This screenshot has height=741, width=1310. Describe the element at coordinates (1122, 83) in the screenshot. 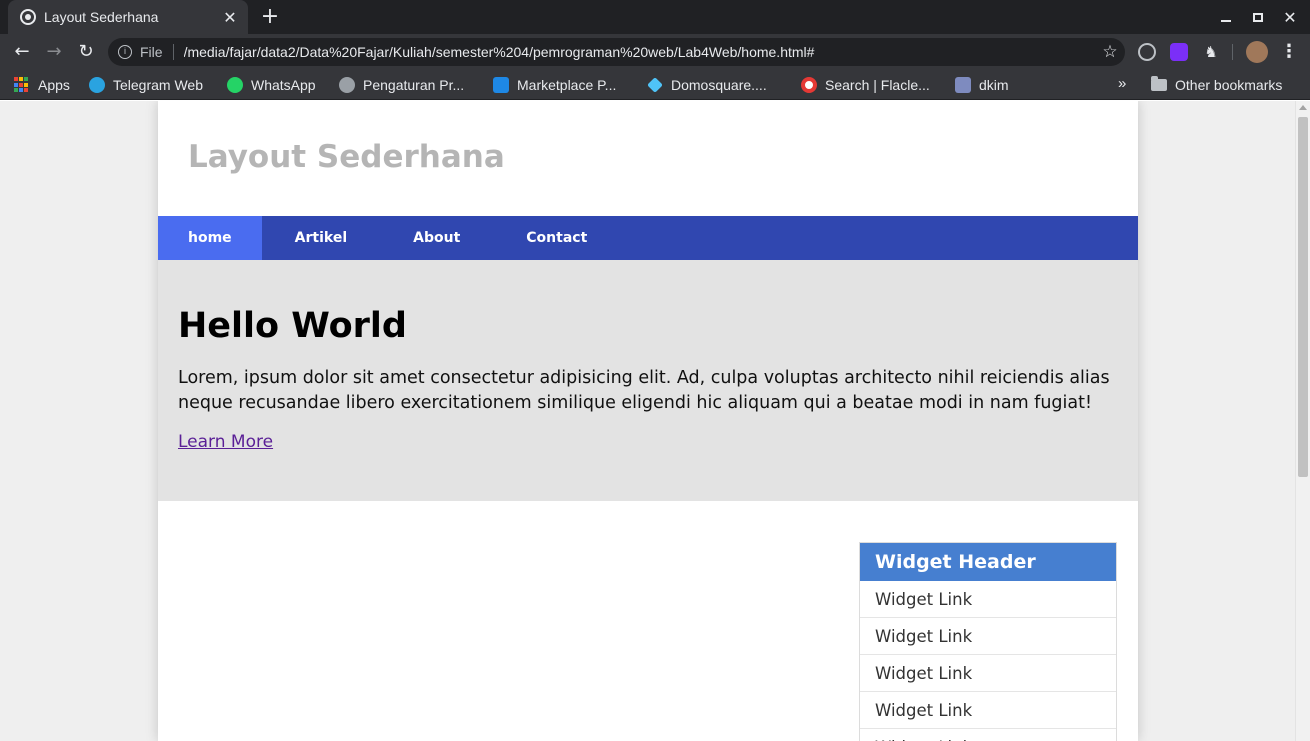

I see `more-bookmarks-button: »` at that location.